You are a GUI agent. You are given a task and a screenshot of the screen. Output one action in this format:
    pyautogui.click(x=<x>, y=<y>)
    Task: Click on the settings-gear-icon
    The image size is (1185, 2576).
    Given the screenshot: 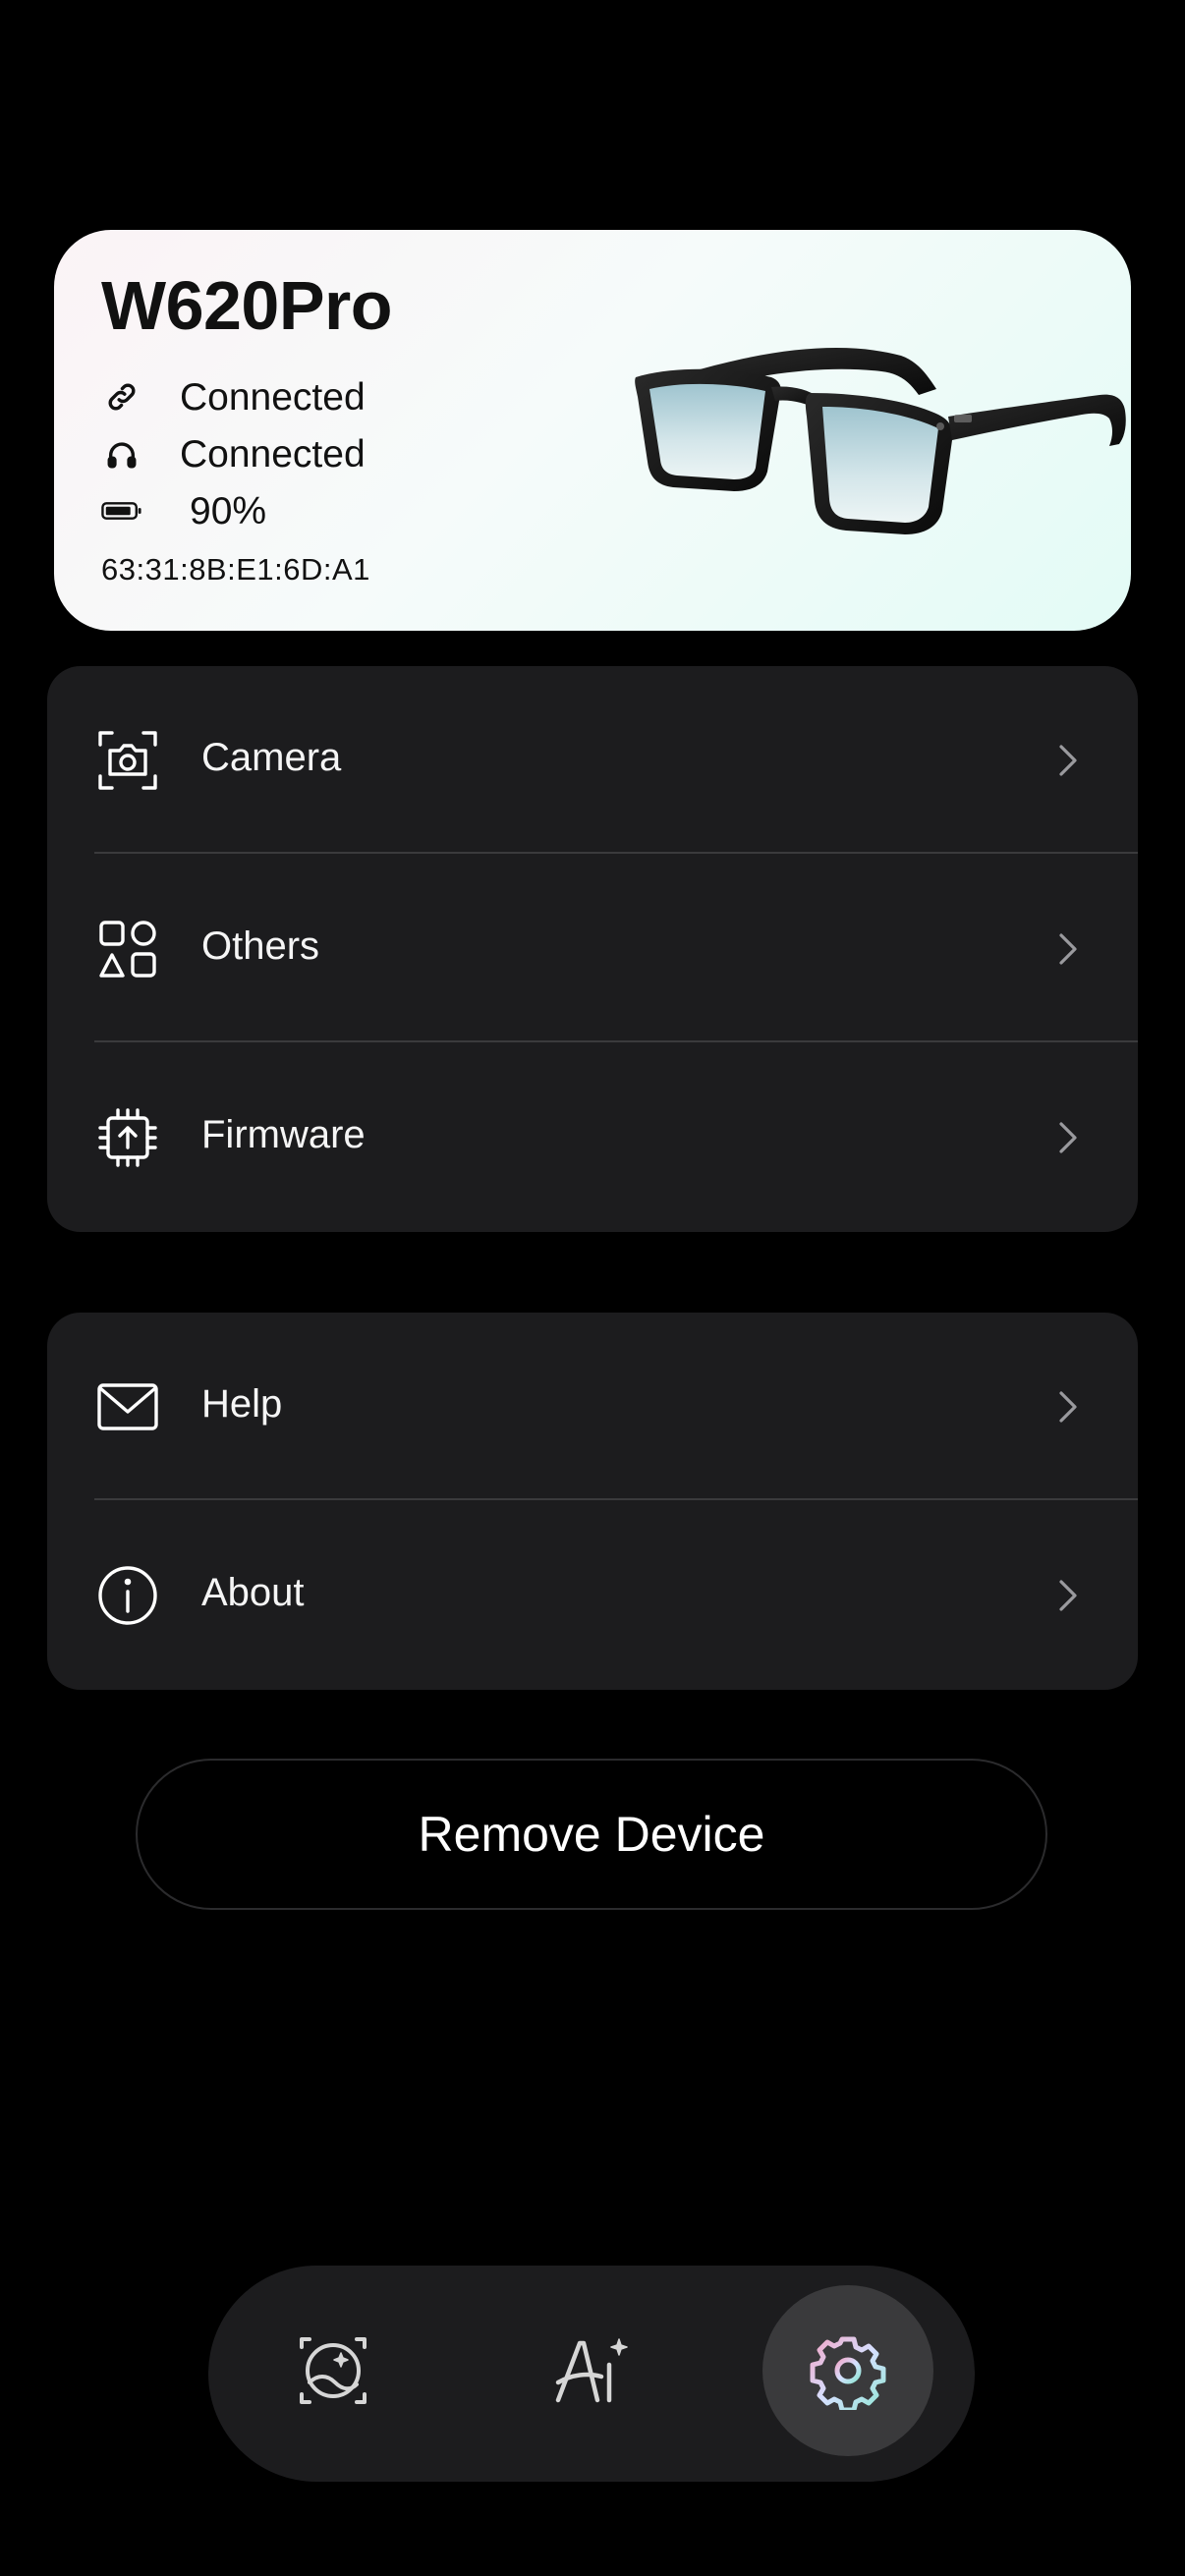 What is the action you would take?
    pyautogui.click(x=848, y=2373)
    